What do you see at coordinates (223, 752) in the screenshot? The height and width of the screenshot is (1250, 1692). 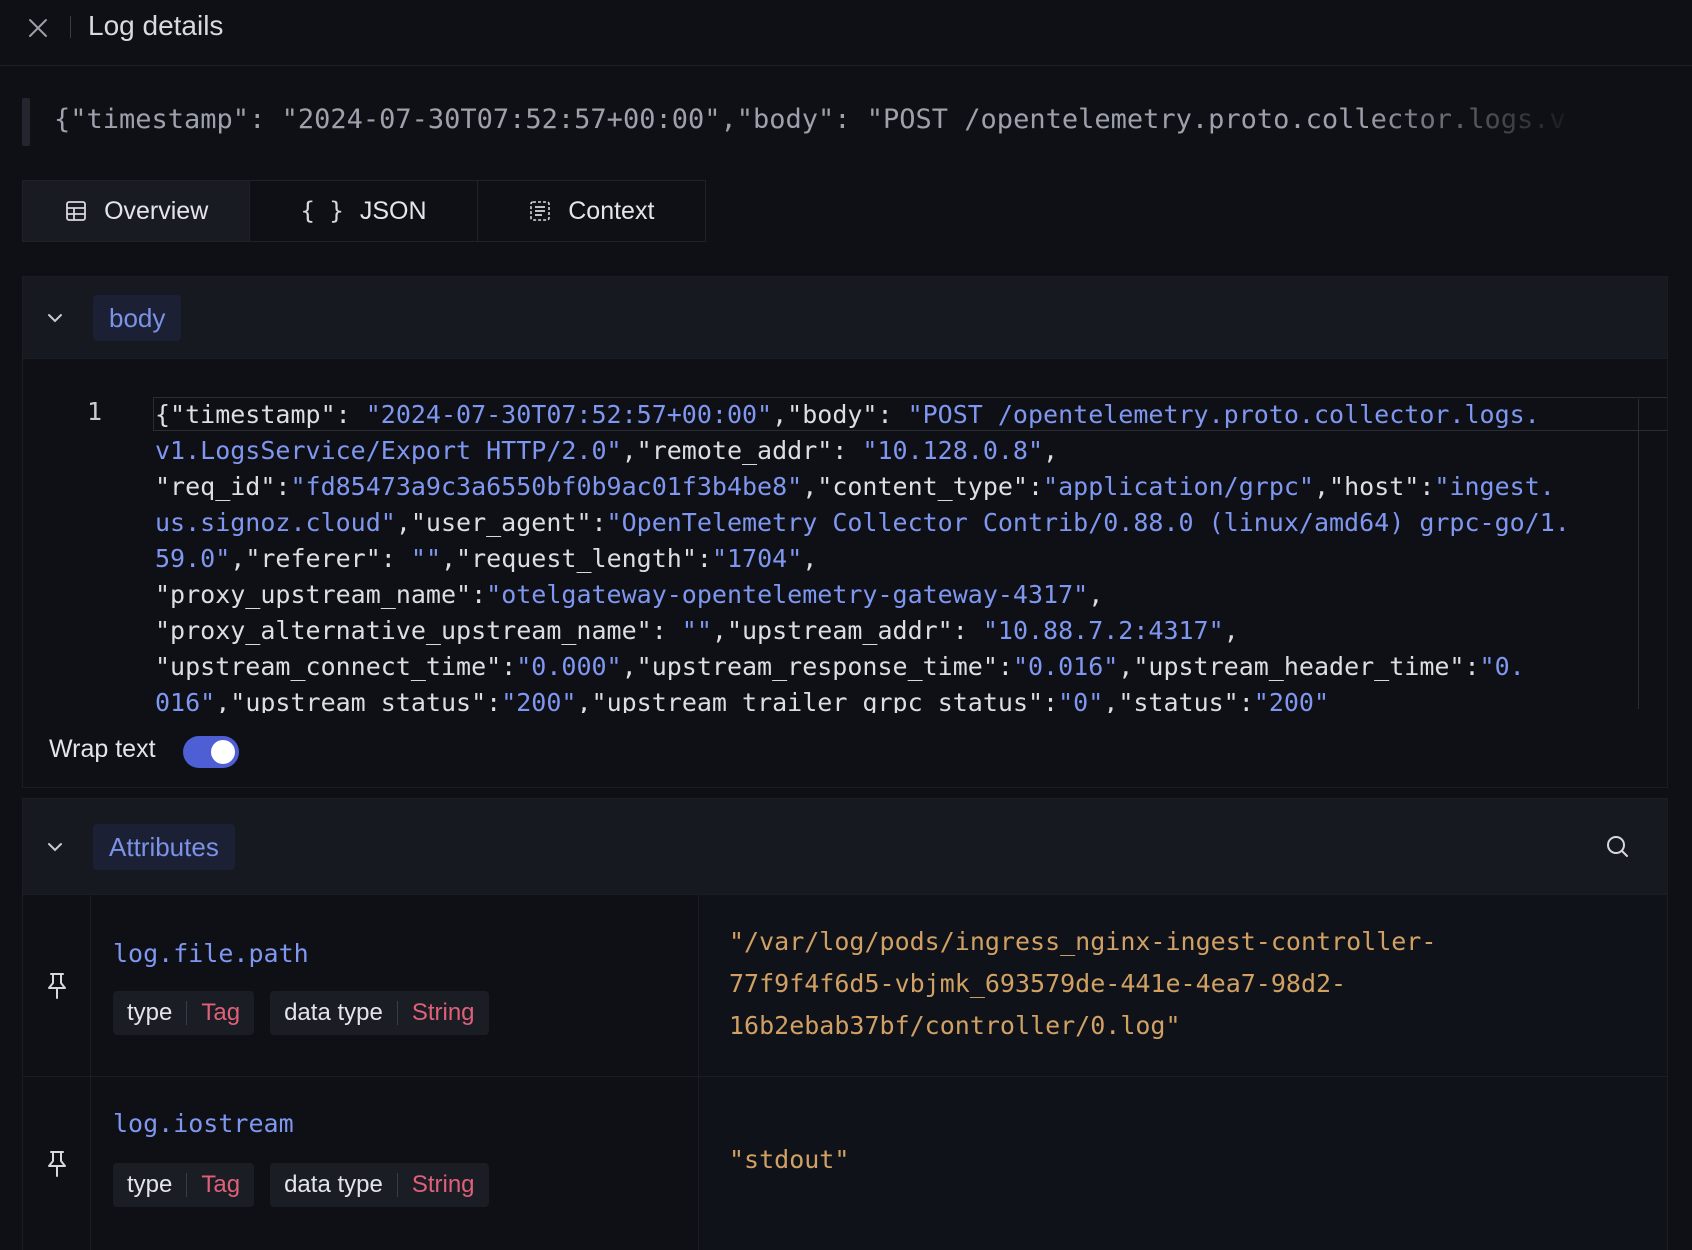 I see `toggle-knob` at bounding box center [223, 752].